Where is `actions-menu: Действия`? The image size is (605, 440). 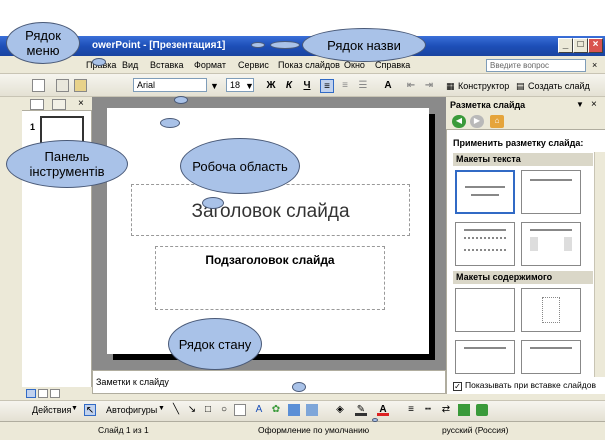 actions-menu: Действия is located at coordinates (51, 410).